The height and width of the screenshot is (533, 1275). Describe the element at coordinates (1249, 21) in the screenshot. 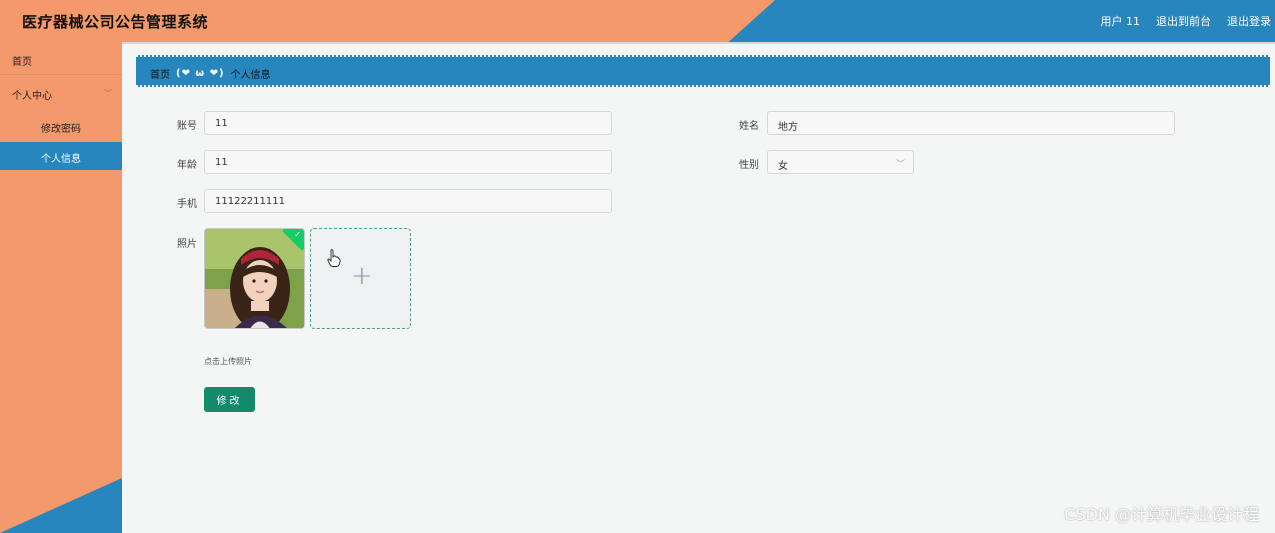

I see `logout-link: 退出登录` at that location.